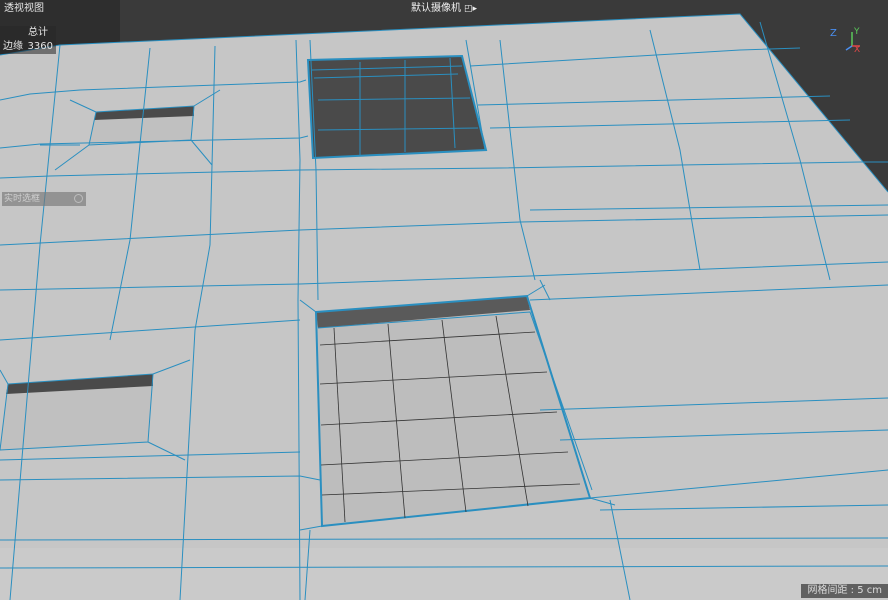  Describe the element at coordinates (13, 46) in the screenshot. I see `stats-edges-label: 边缘` at that location.